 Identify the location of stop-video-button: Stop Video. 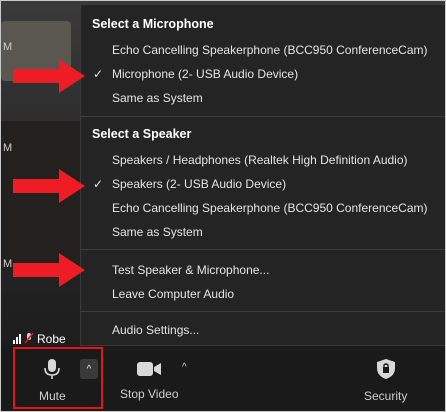
(149, 380).